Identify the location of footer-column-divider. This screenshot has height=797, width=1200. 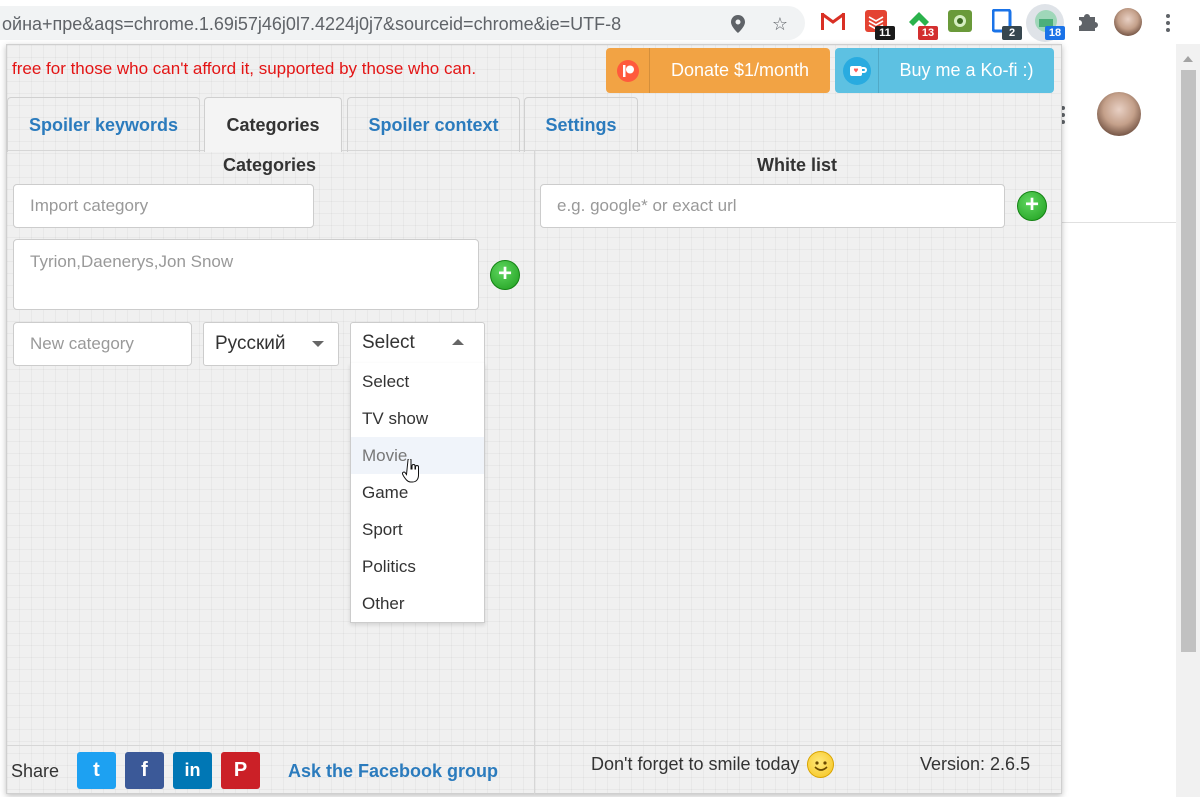
(534, 770).